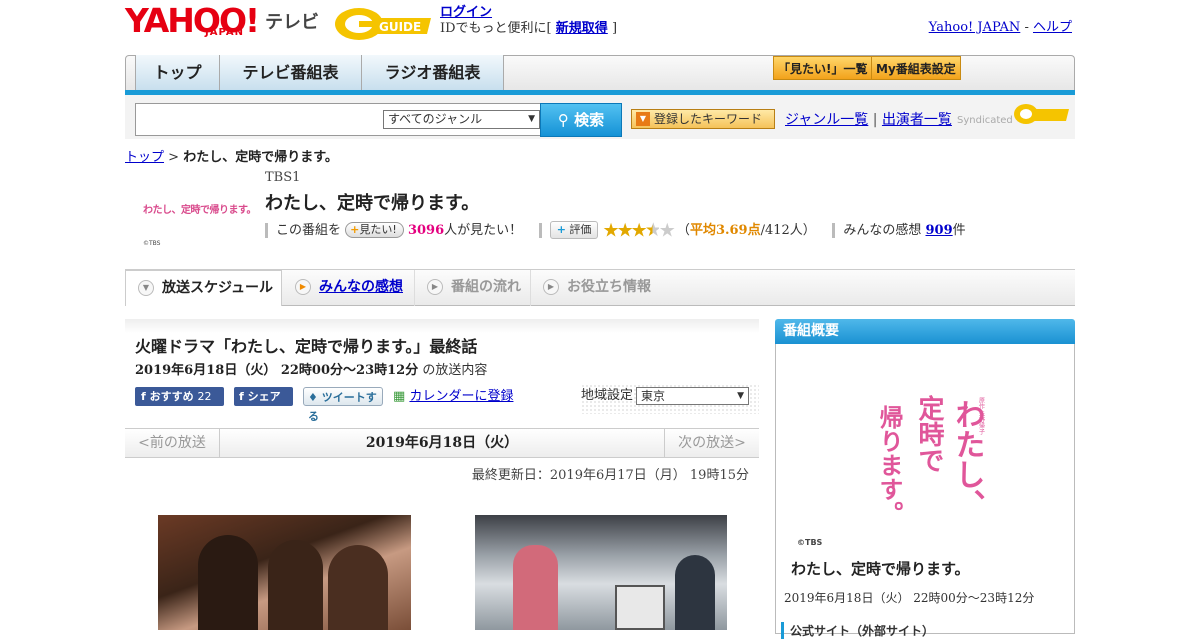 Image resolution: width=1200 pixels, height=639 pixels. I want to click on facebook-recommend-count: 22, so click(204, 396).